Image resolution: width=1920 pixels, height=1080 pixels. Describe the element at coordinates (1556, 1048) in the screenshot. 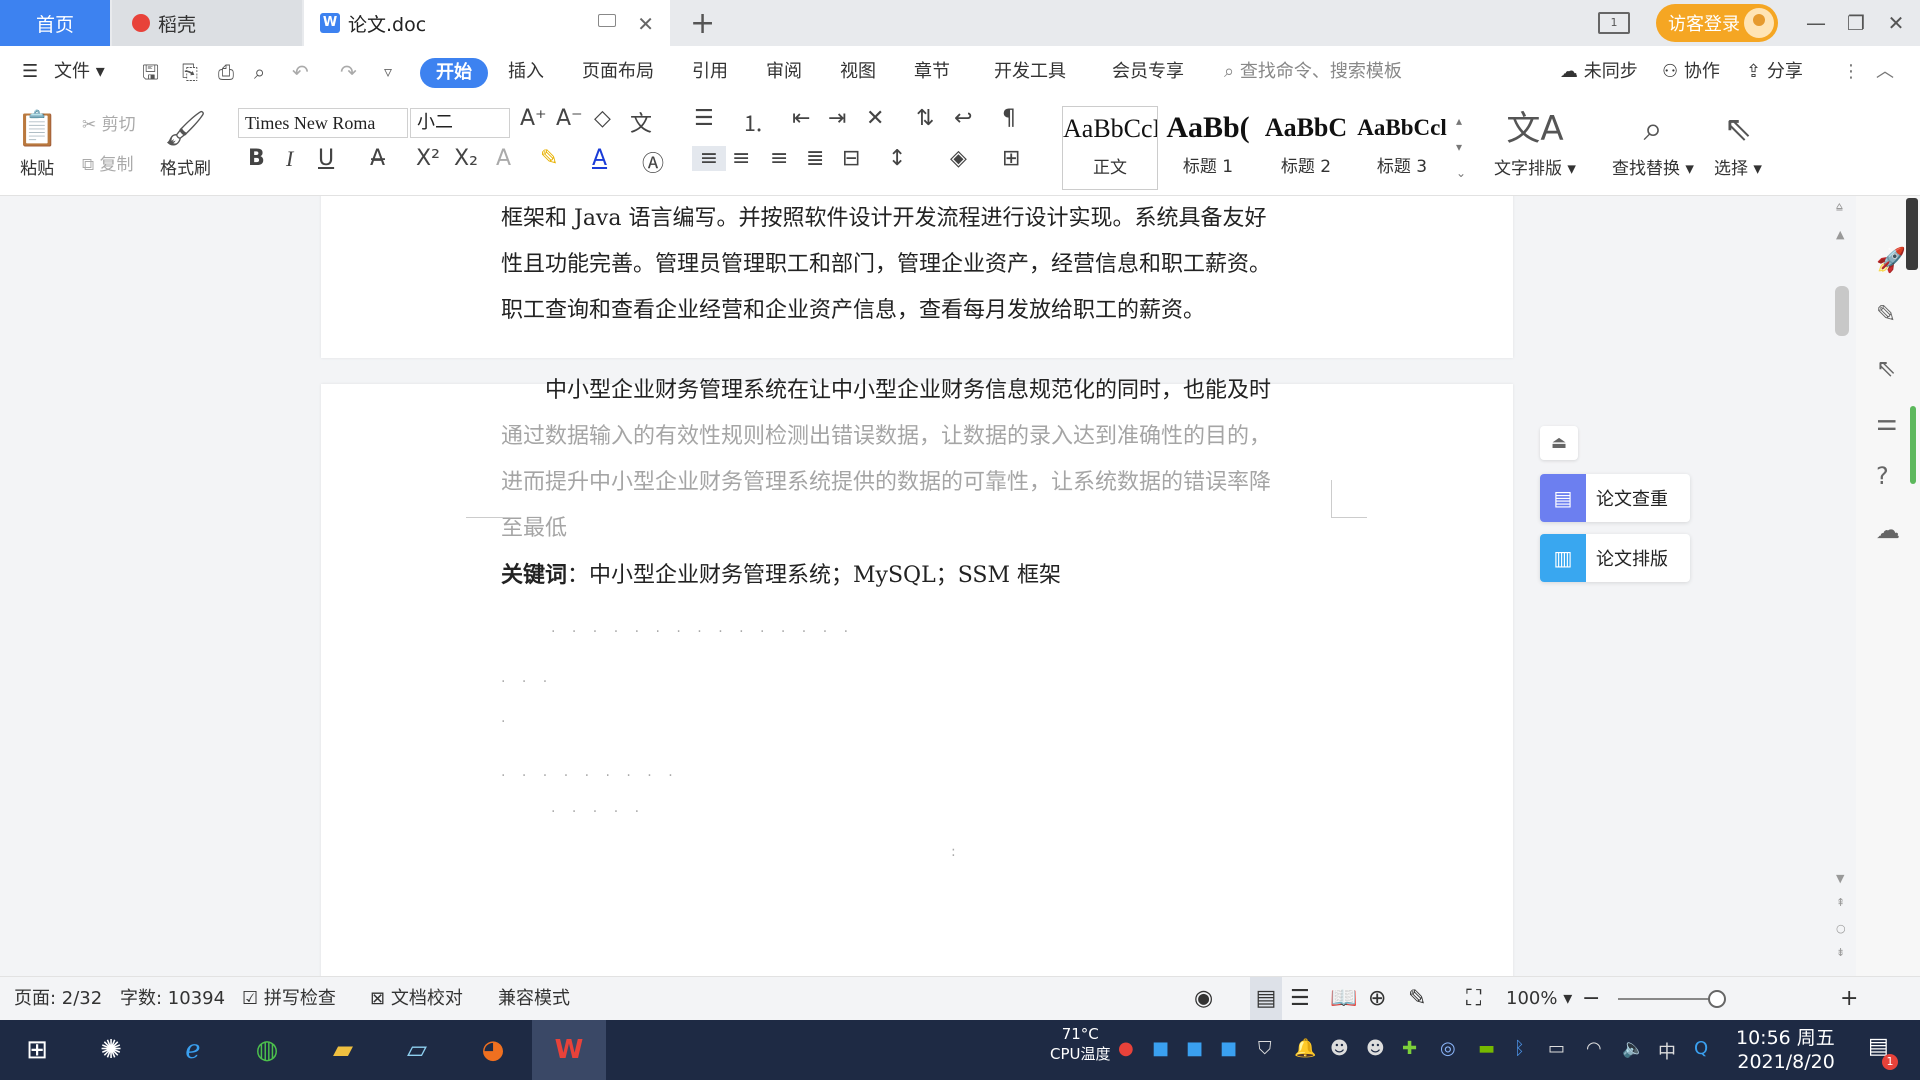

I see `battery-icon: ▭` at that location.